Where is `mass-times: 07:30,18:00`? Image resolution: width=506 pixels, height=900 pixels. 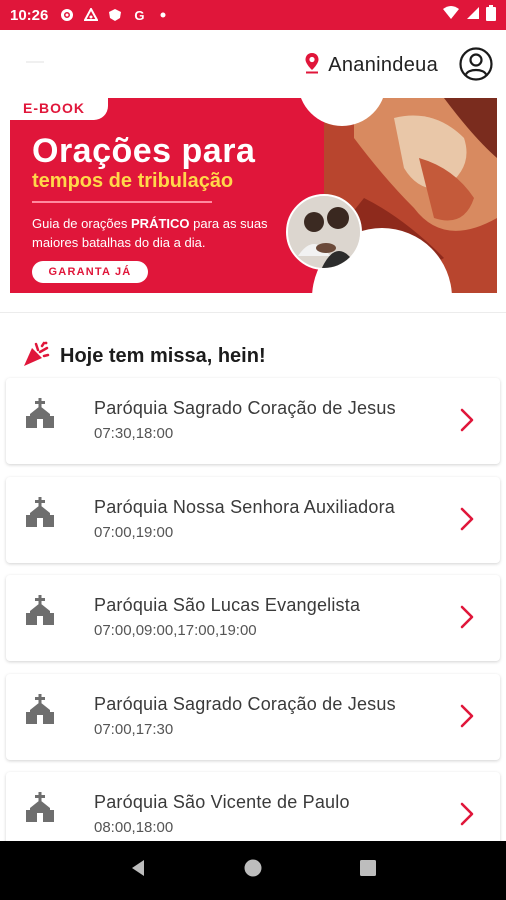 mass-times: 07:30,18:00 is located at coordinates (134, 433).